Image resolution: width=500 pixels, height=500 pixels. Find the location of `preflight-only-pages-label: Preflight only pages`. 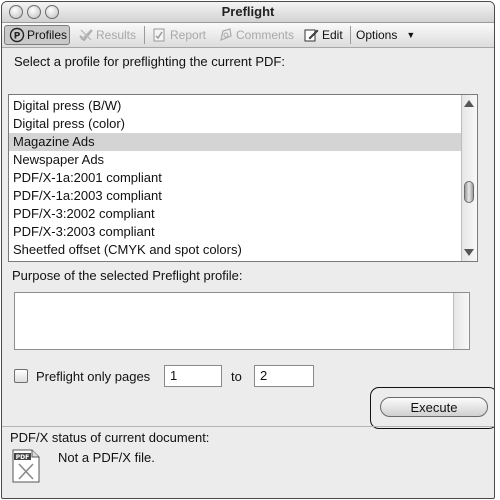

preflight-only-pages-label: Preflight only pages is located at coordinates (93, 376).